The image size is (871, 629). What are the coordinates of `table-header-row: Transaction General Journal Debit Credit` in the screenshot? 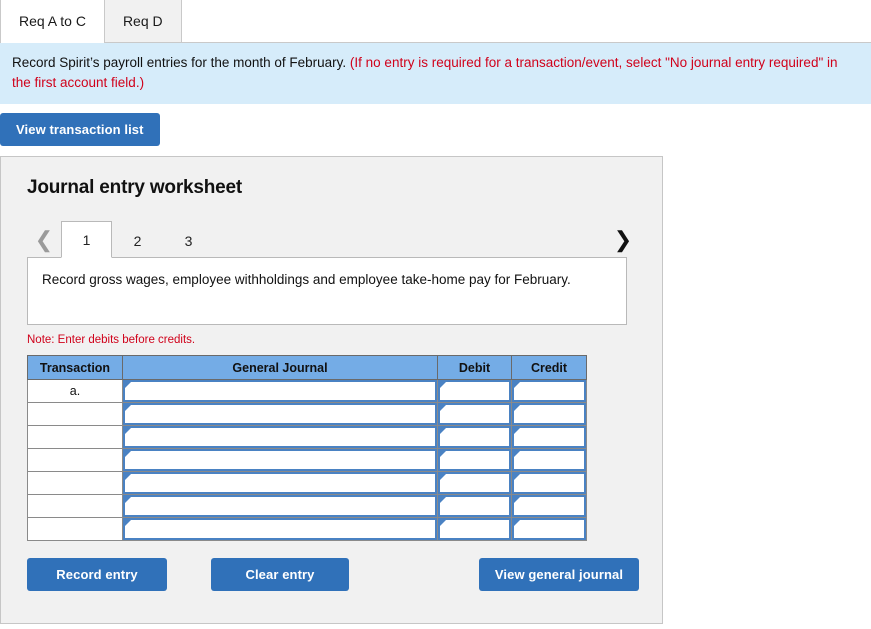 It's located at (307, 368).